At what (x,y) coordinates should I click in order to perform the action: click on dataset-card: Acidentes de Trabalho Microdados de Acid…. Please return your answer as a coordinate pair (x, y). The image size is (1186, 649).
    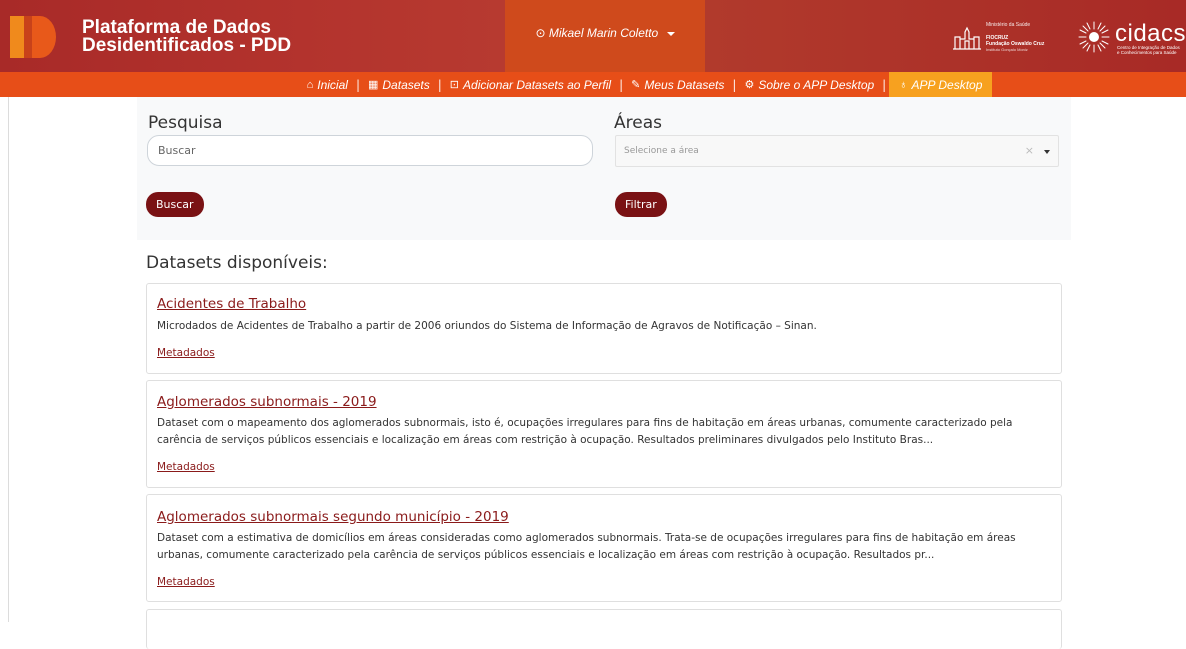
    Looking at the image, I should click on (604, 328).